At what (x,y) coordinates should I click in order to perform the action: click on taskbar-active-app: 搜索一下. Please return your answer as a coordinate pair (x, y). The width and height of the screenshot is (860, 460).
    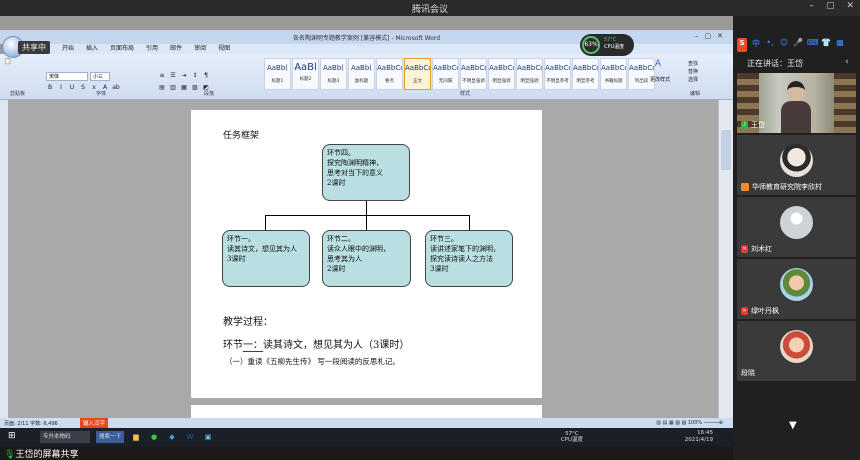
    Looking at the image, I should click on (110, 437).